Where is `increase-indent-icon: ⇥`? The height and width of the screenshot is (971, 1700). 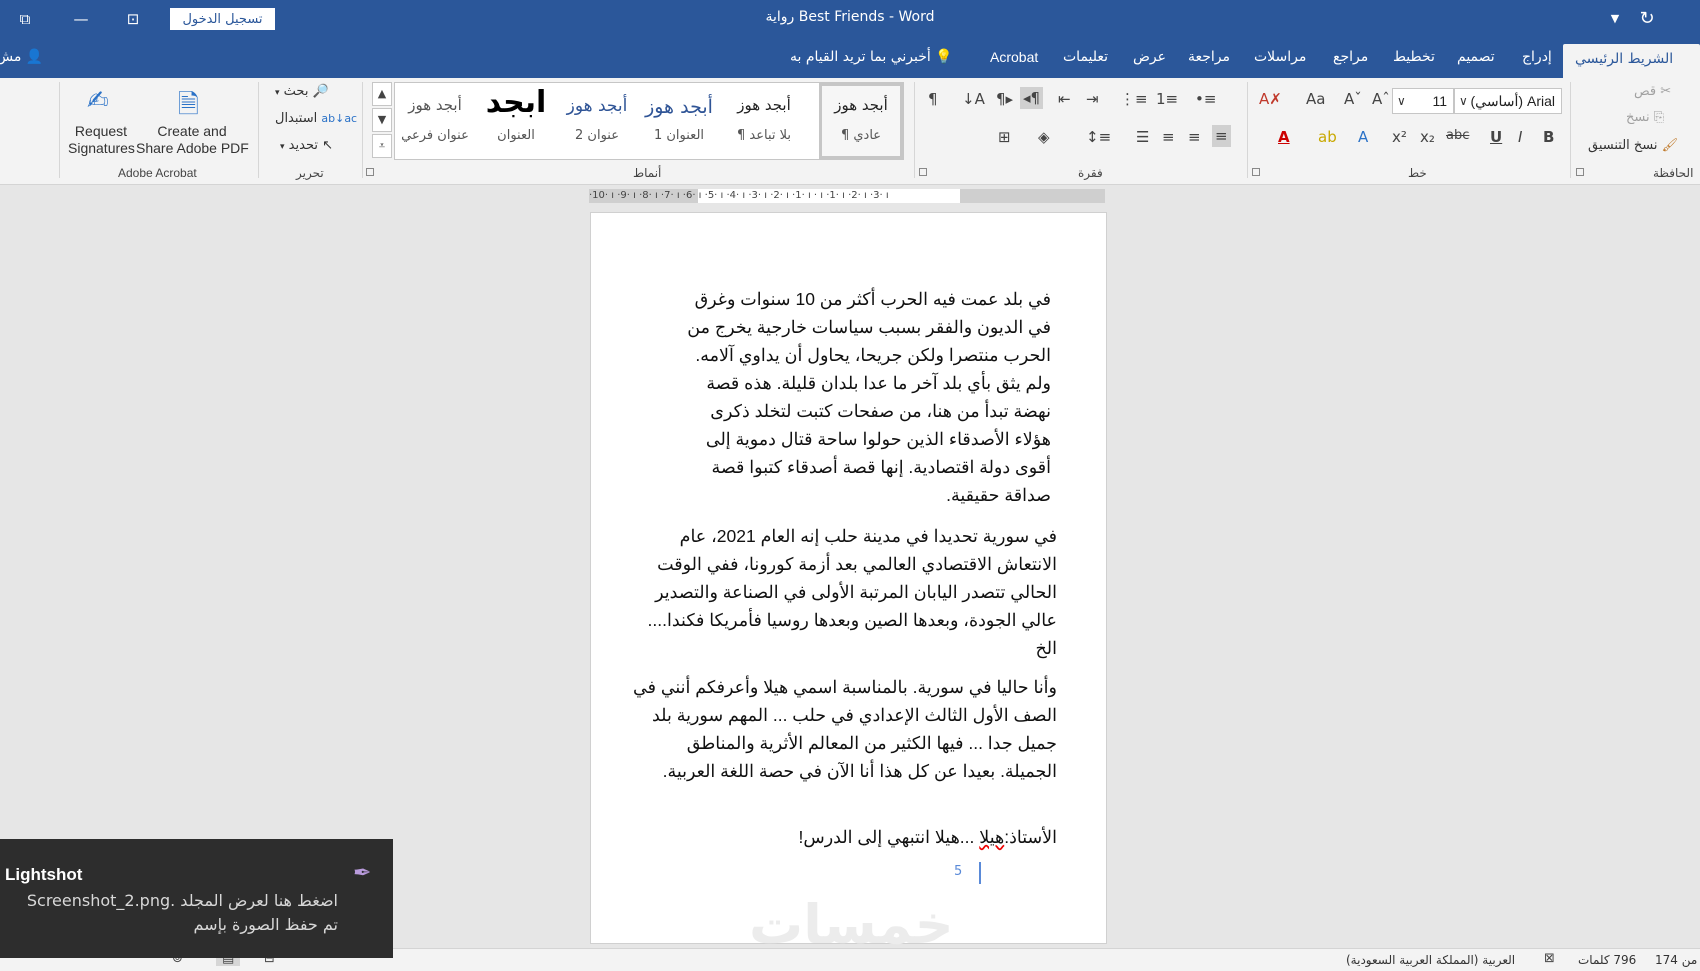 increase-indent-icon: ⇥ is located at coordinates (1092, 99).